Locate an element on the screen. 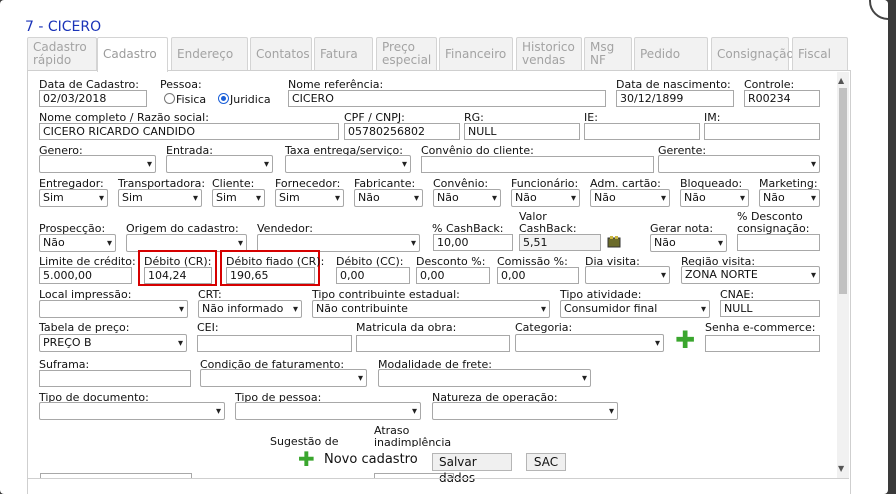 The height and width of the screenshot is (494, 896). regiao-visita-value: ZONA NORTE is located at coordinates (721, 274).